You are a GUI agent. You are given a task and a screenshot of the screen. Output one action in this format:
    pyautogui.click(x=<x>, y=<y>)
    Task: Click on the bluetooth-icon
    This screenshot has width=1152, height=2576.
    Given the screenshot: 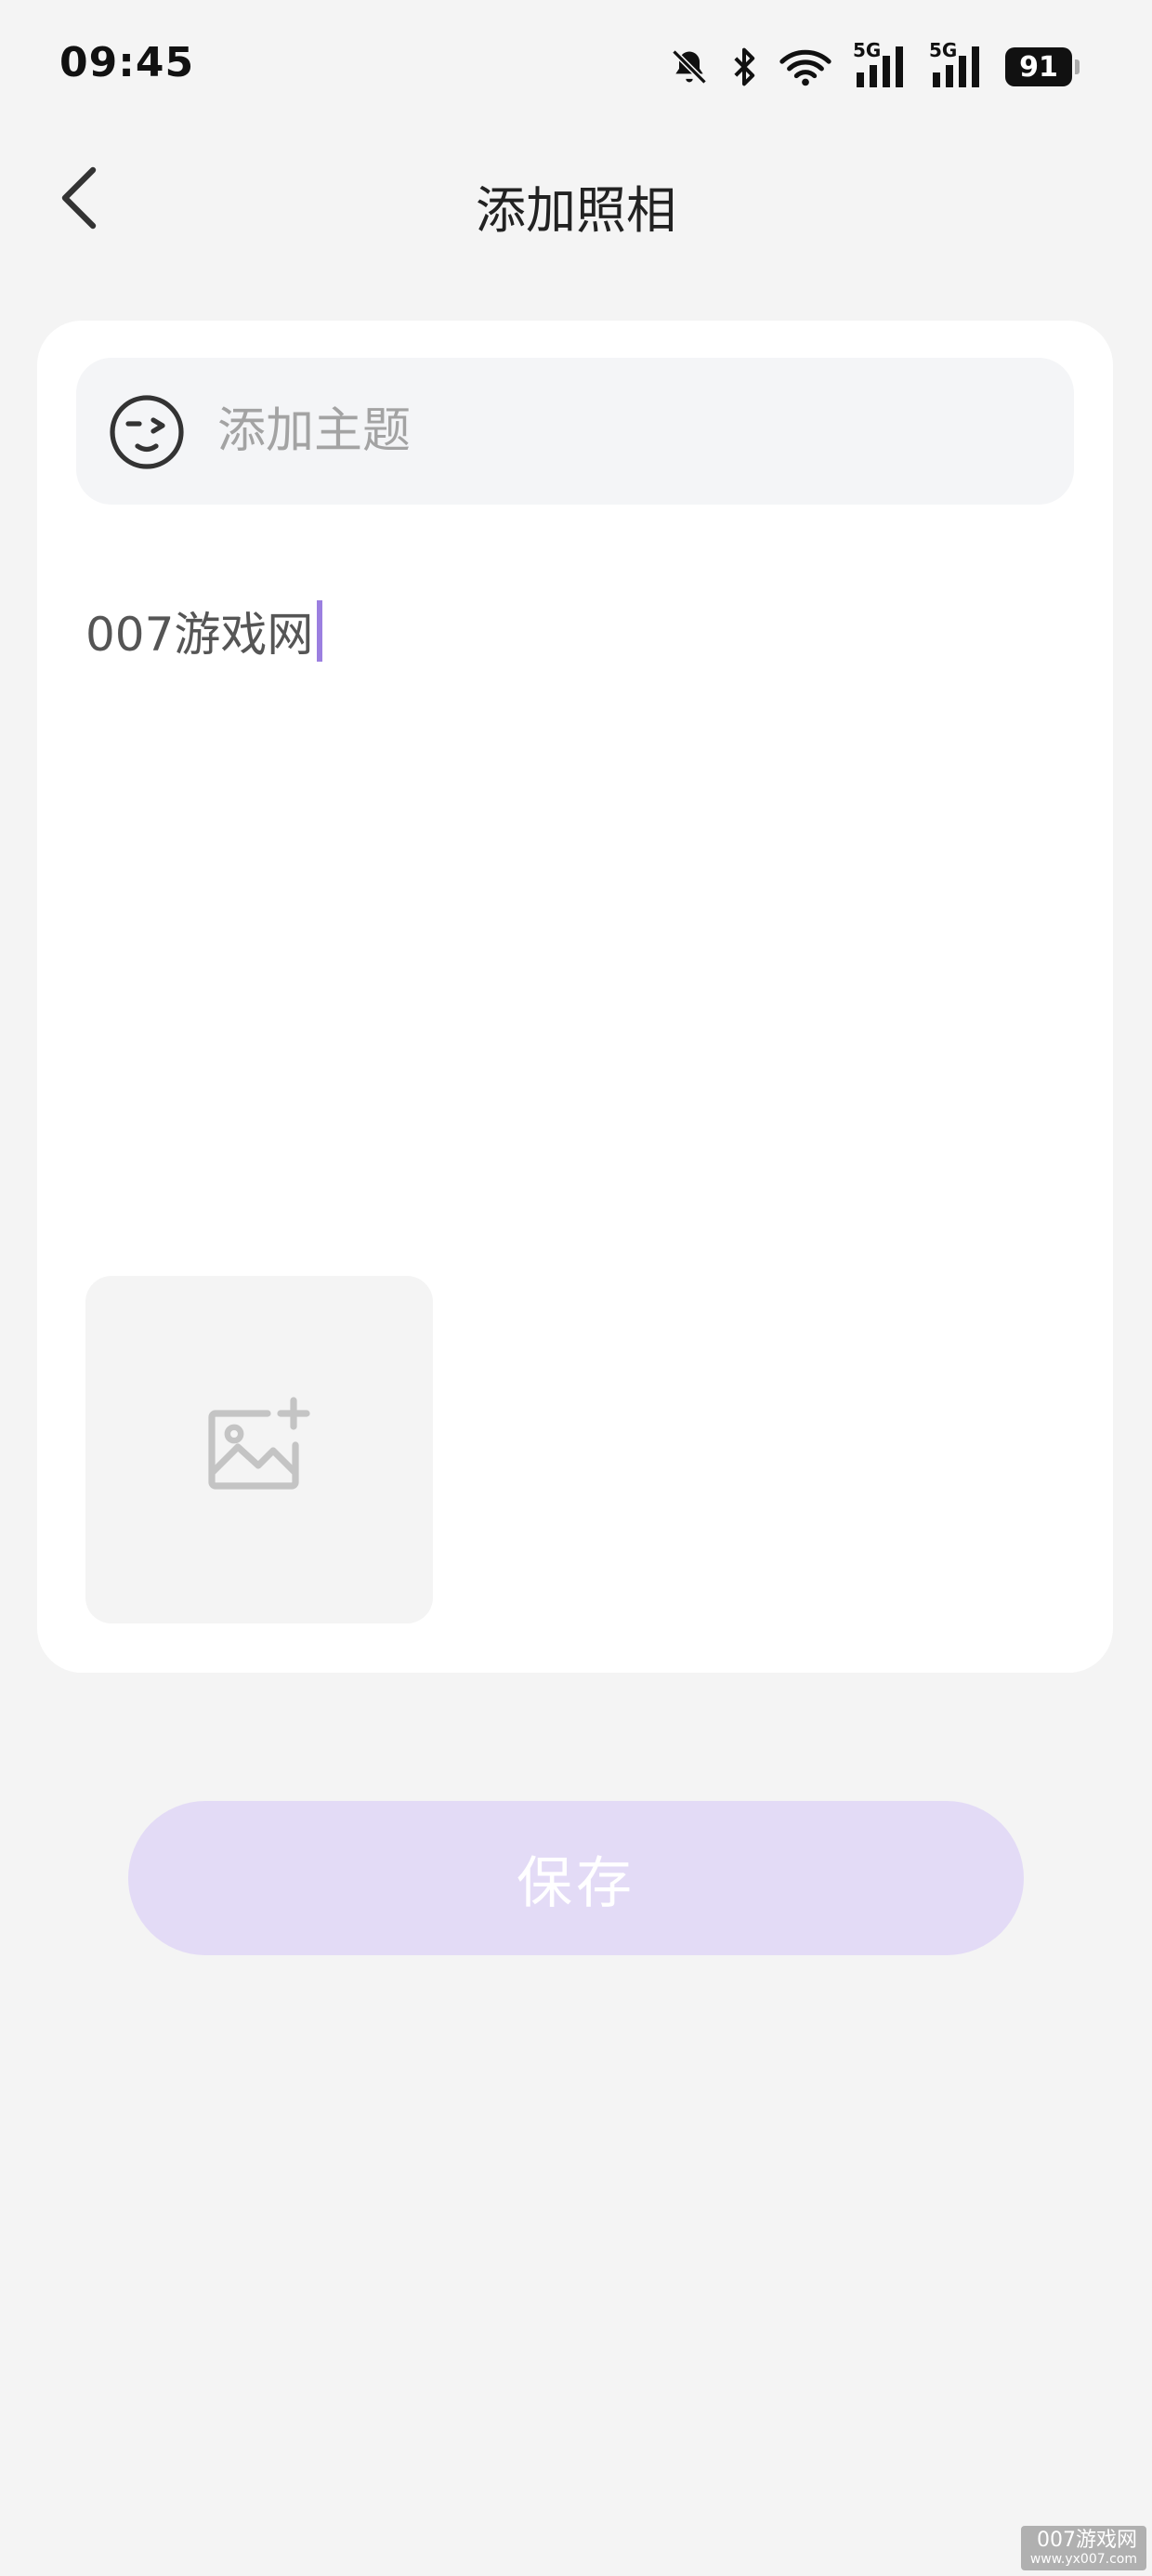 What is the action you would take?
    pyautogui.click(x=744, y=66)
    